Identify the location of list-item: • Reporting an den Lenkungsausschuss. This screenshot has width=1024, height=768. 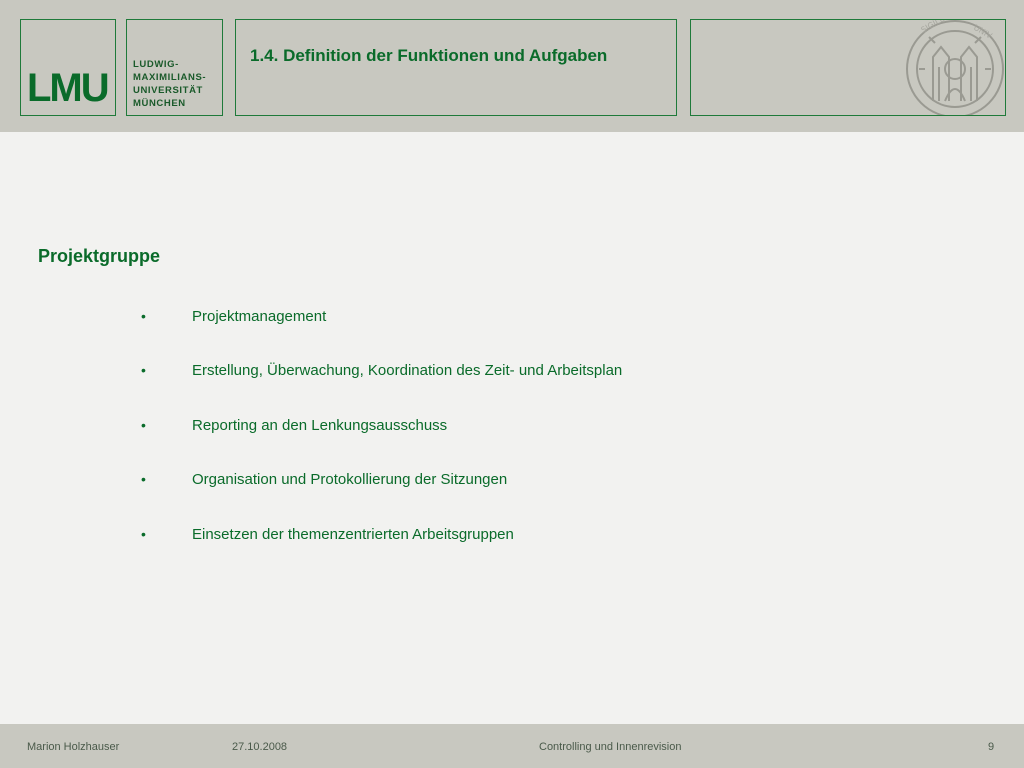
(512, 428).